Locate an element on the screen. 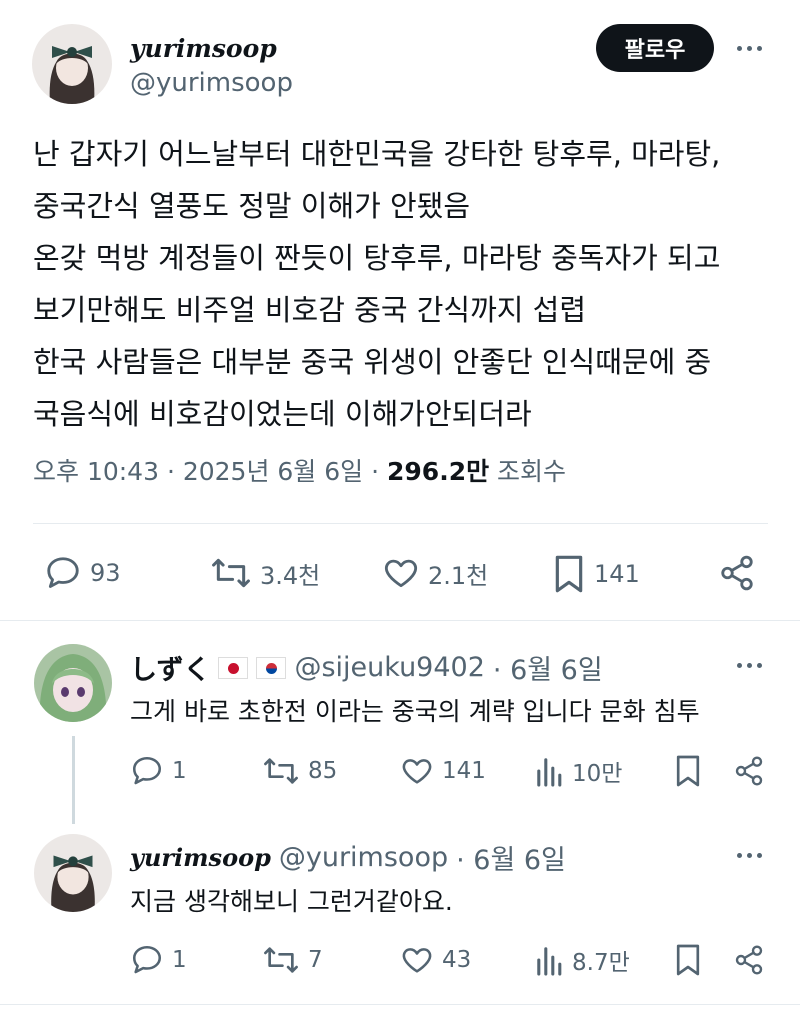 This screenshot has width=800, height=1022. views-label: 조회수 is located at coordinates (532, 471).